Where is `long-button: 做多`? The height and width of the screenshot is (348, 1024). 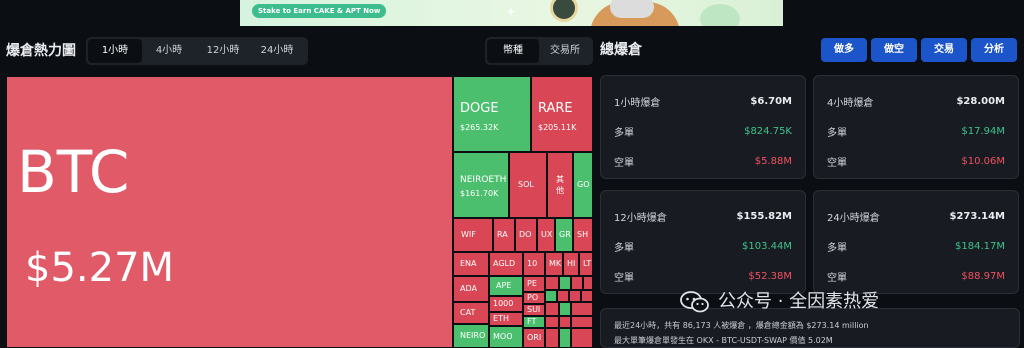 long-button: 做多 is located at coordinates (844, 50).